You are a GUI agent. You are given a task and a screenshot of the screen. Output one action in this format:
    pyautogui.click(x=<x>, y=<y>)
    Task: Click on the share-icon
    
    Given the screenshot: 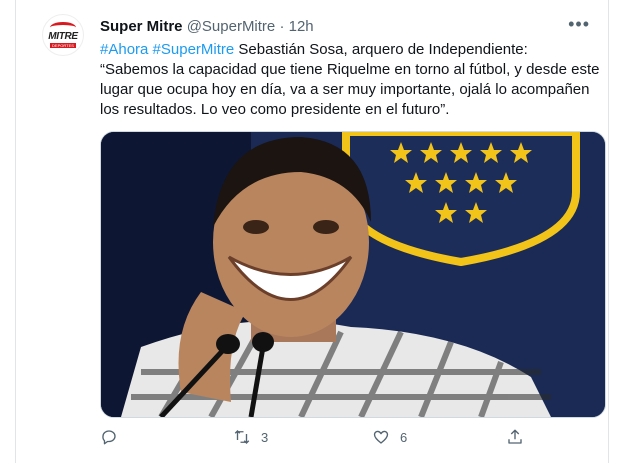 What is the action you would take?
    pyautogui.click(x=515, y=436)
    